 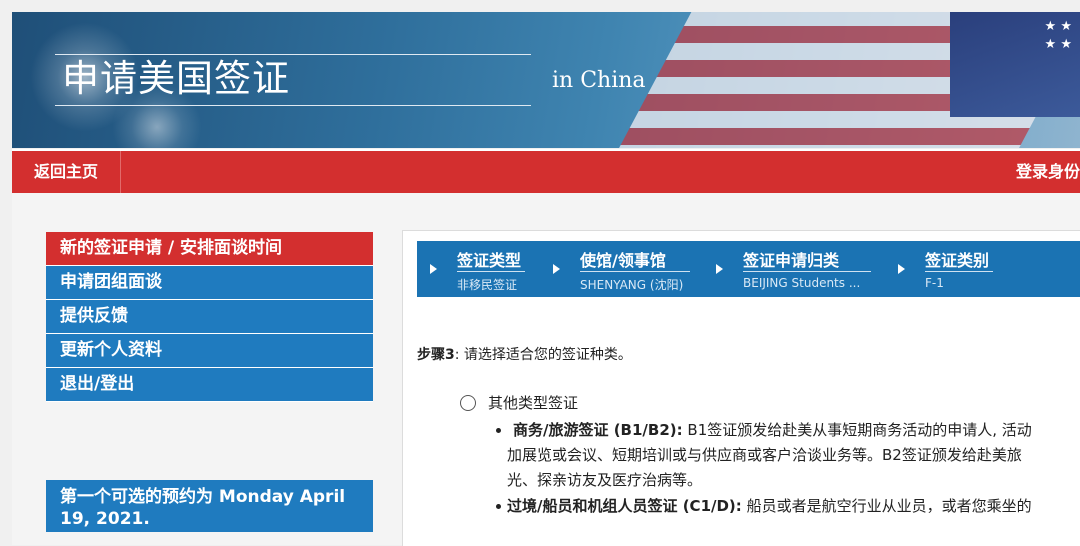 What do you see at coordinates (209, 506) in the screenshot?
I see `appointment-notice: 第一个可选的预约为 Monday April 19, 2021.` at bounding box center [209, 506].